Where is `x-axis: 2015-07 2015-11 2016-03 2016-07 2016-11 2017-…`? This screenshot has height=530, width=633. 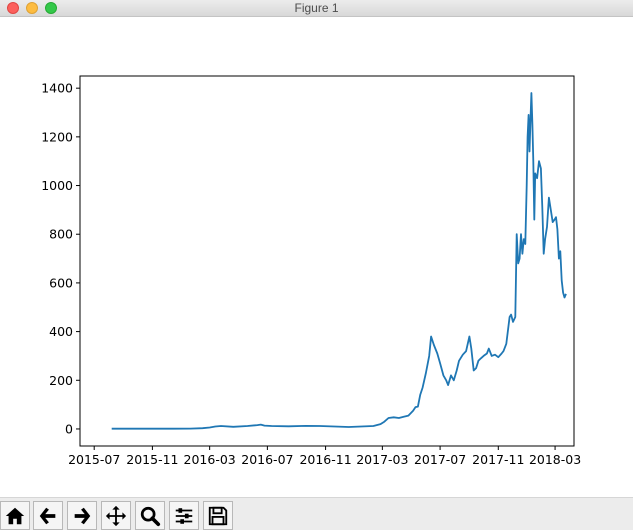 x-axis: 2015-07 2015-11 2016-03 2016-07 2016-11 2017-… is located at coordinates (324, 456).